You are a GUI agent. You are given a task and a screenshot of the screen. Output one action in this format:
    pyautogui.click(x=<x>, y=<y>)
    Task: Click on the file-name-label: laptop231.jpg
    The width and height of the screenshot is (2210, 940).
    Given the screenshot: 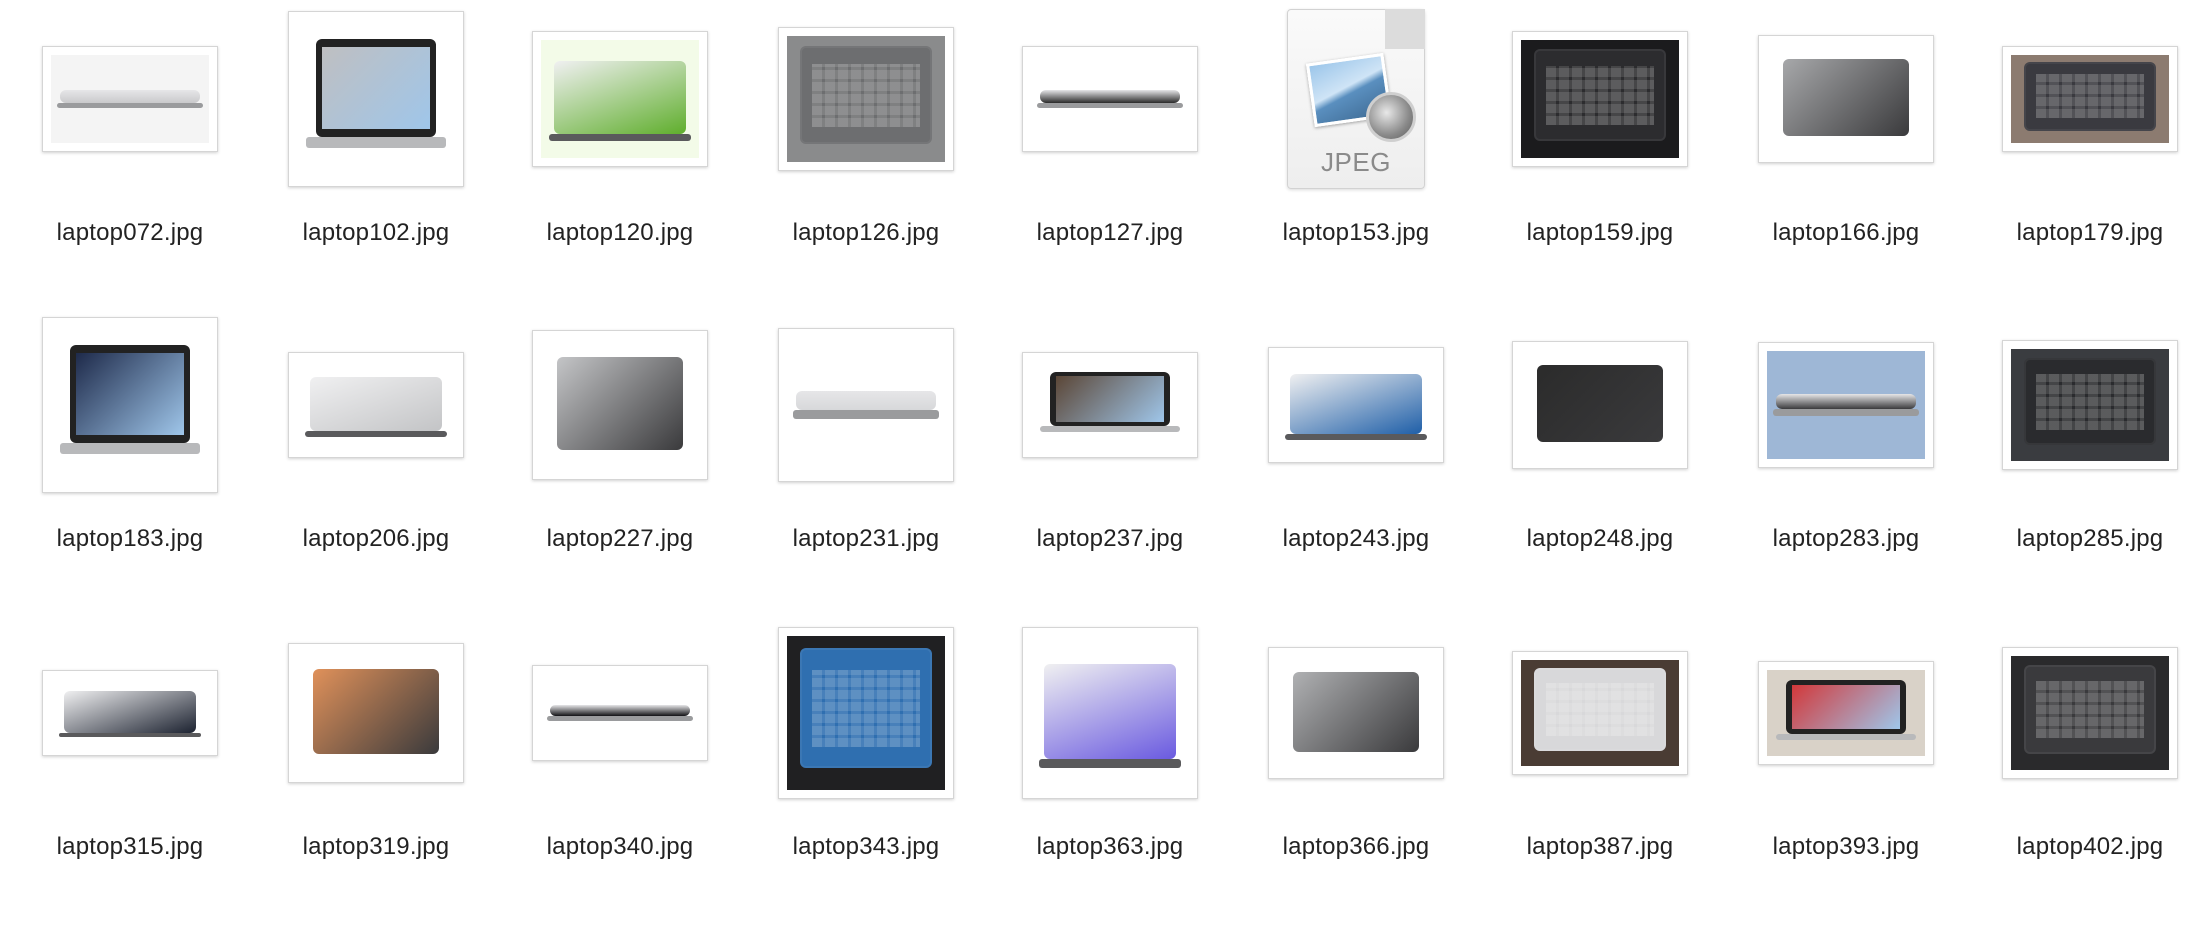 What is the action you would take?
    pyautogui.click(x=866, y=539)
    